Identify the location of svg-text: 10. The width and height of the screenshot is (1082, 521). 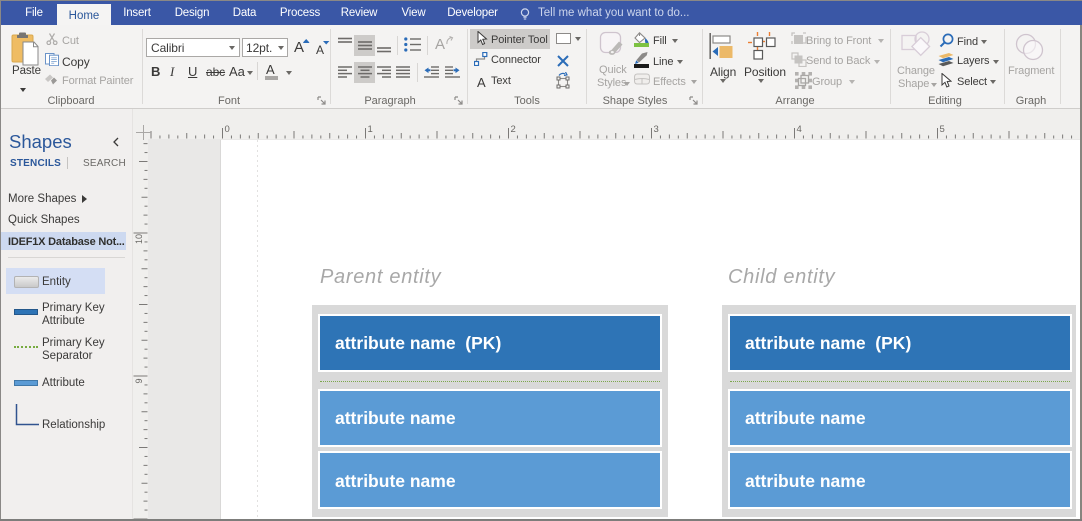
(139, 239).